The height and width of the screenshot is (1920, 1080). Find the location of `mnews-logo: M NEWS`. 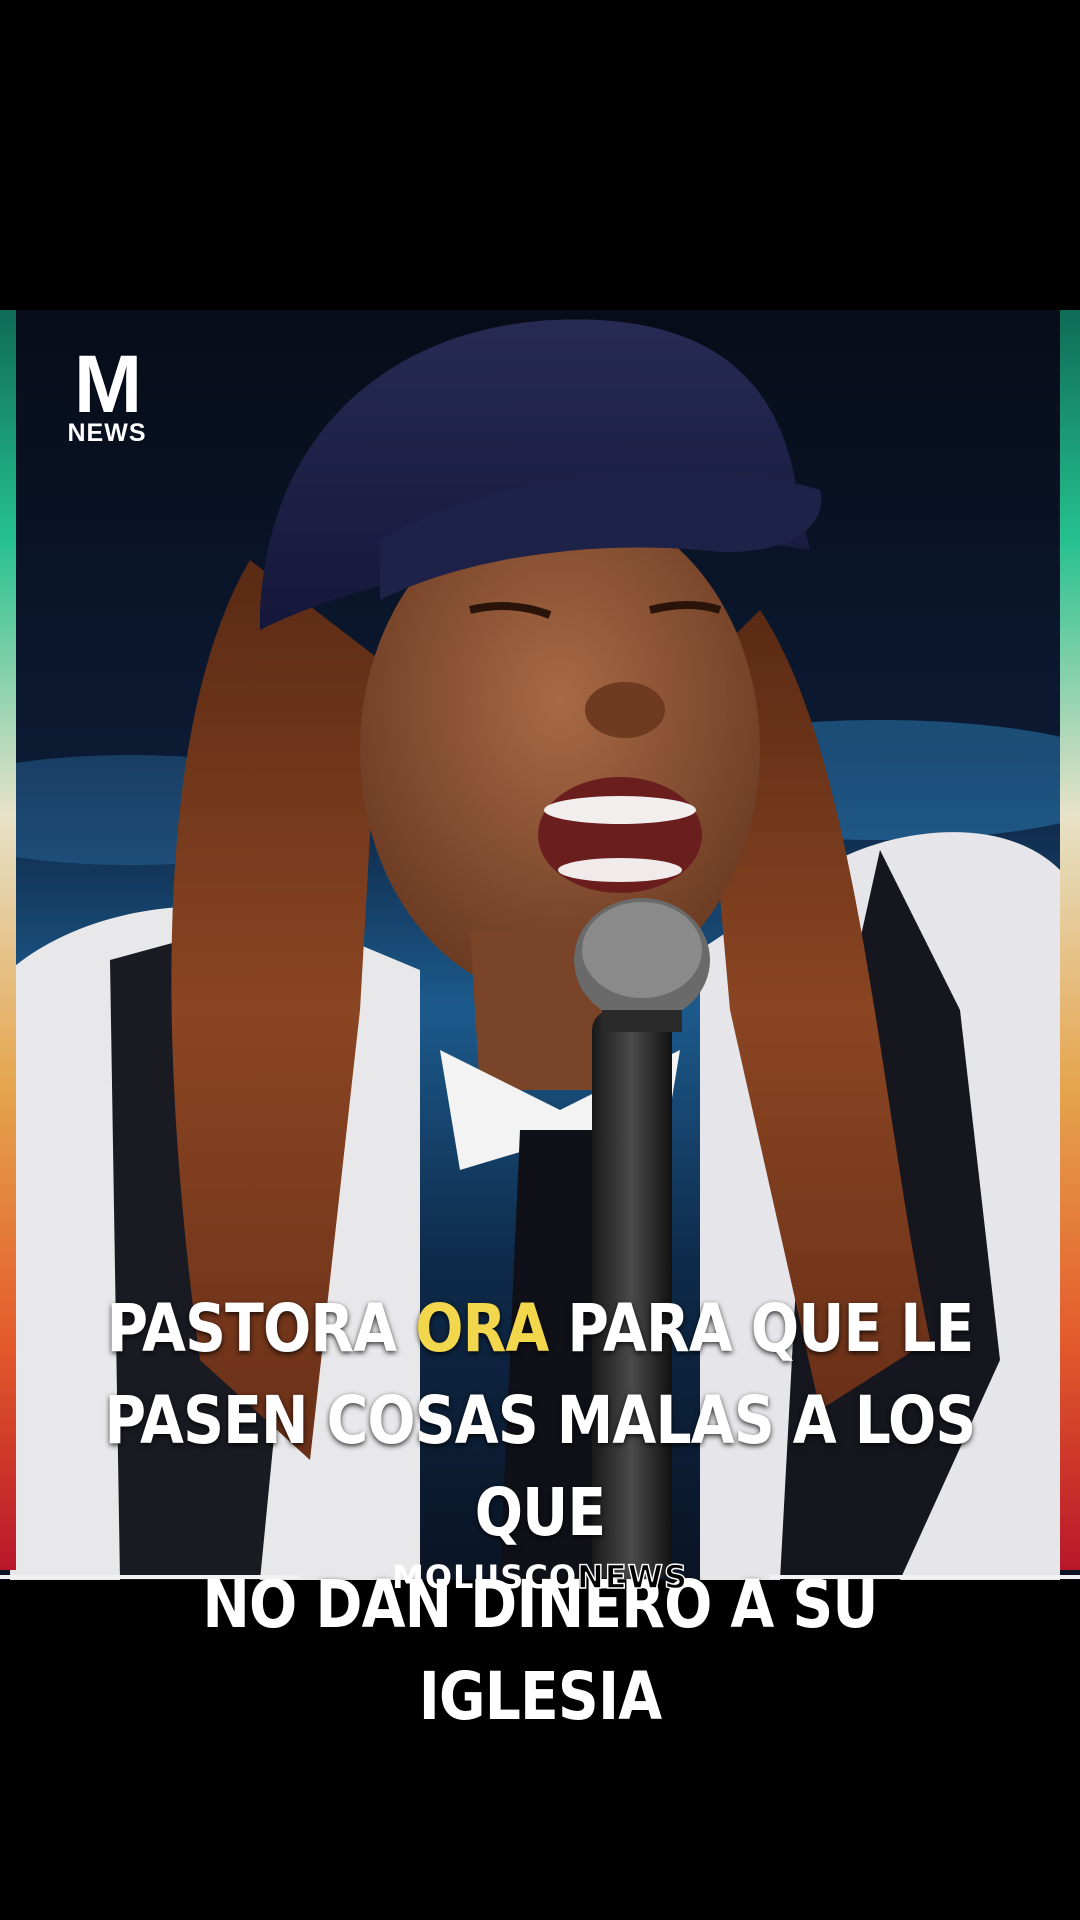

mnews-logo: M NEWS is located at coordinates (107, 393).